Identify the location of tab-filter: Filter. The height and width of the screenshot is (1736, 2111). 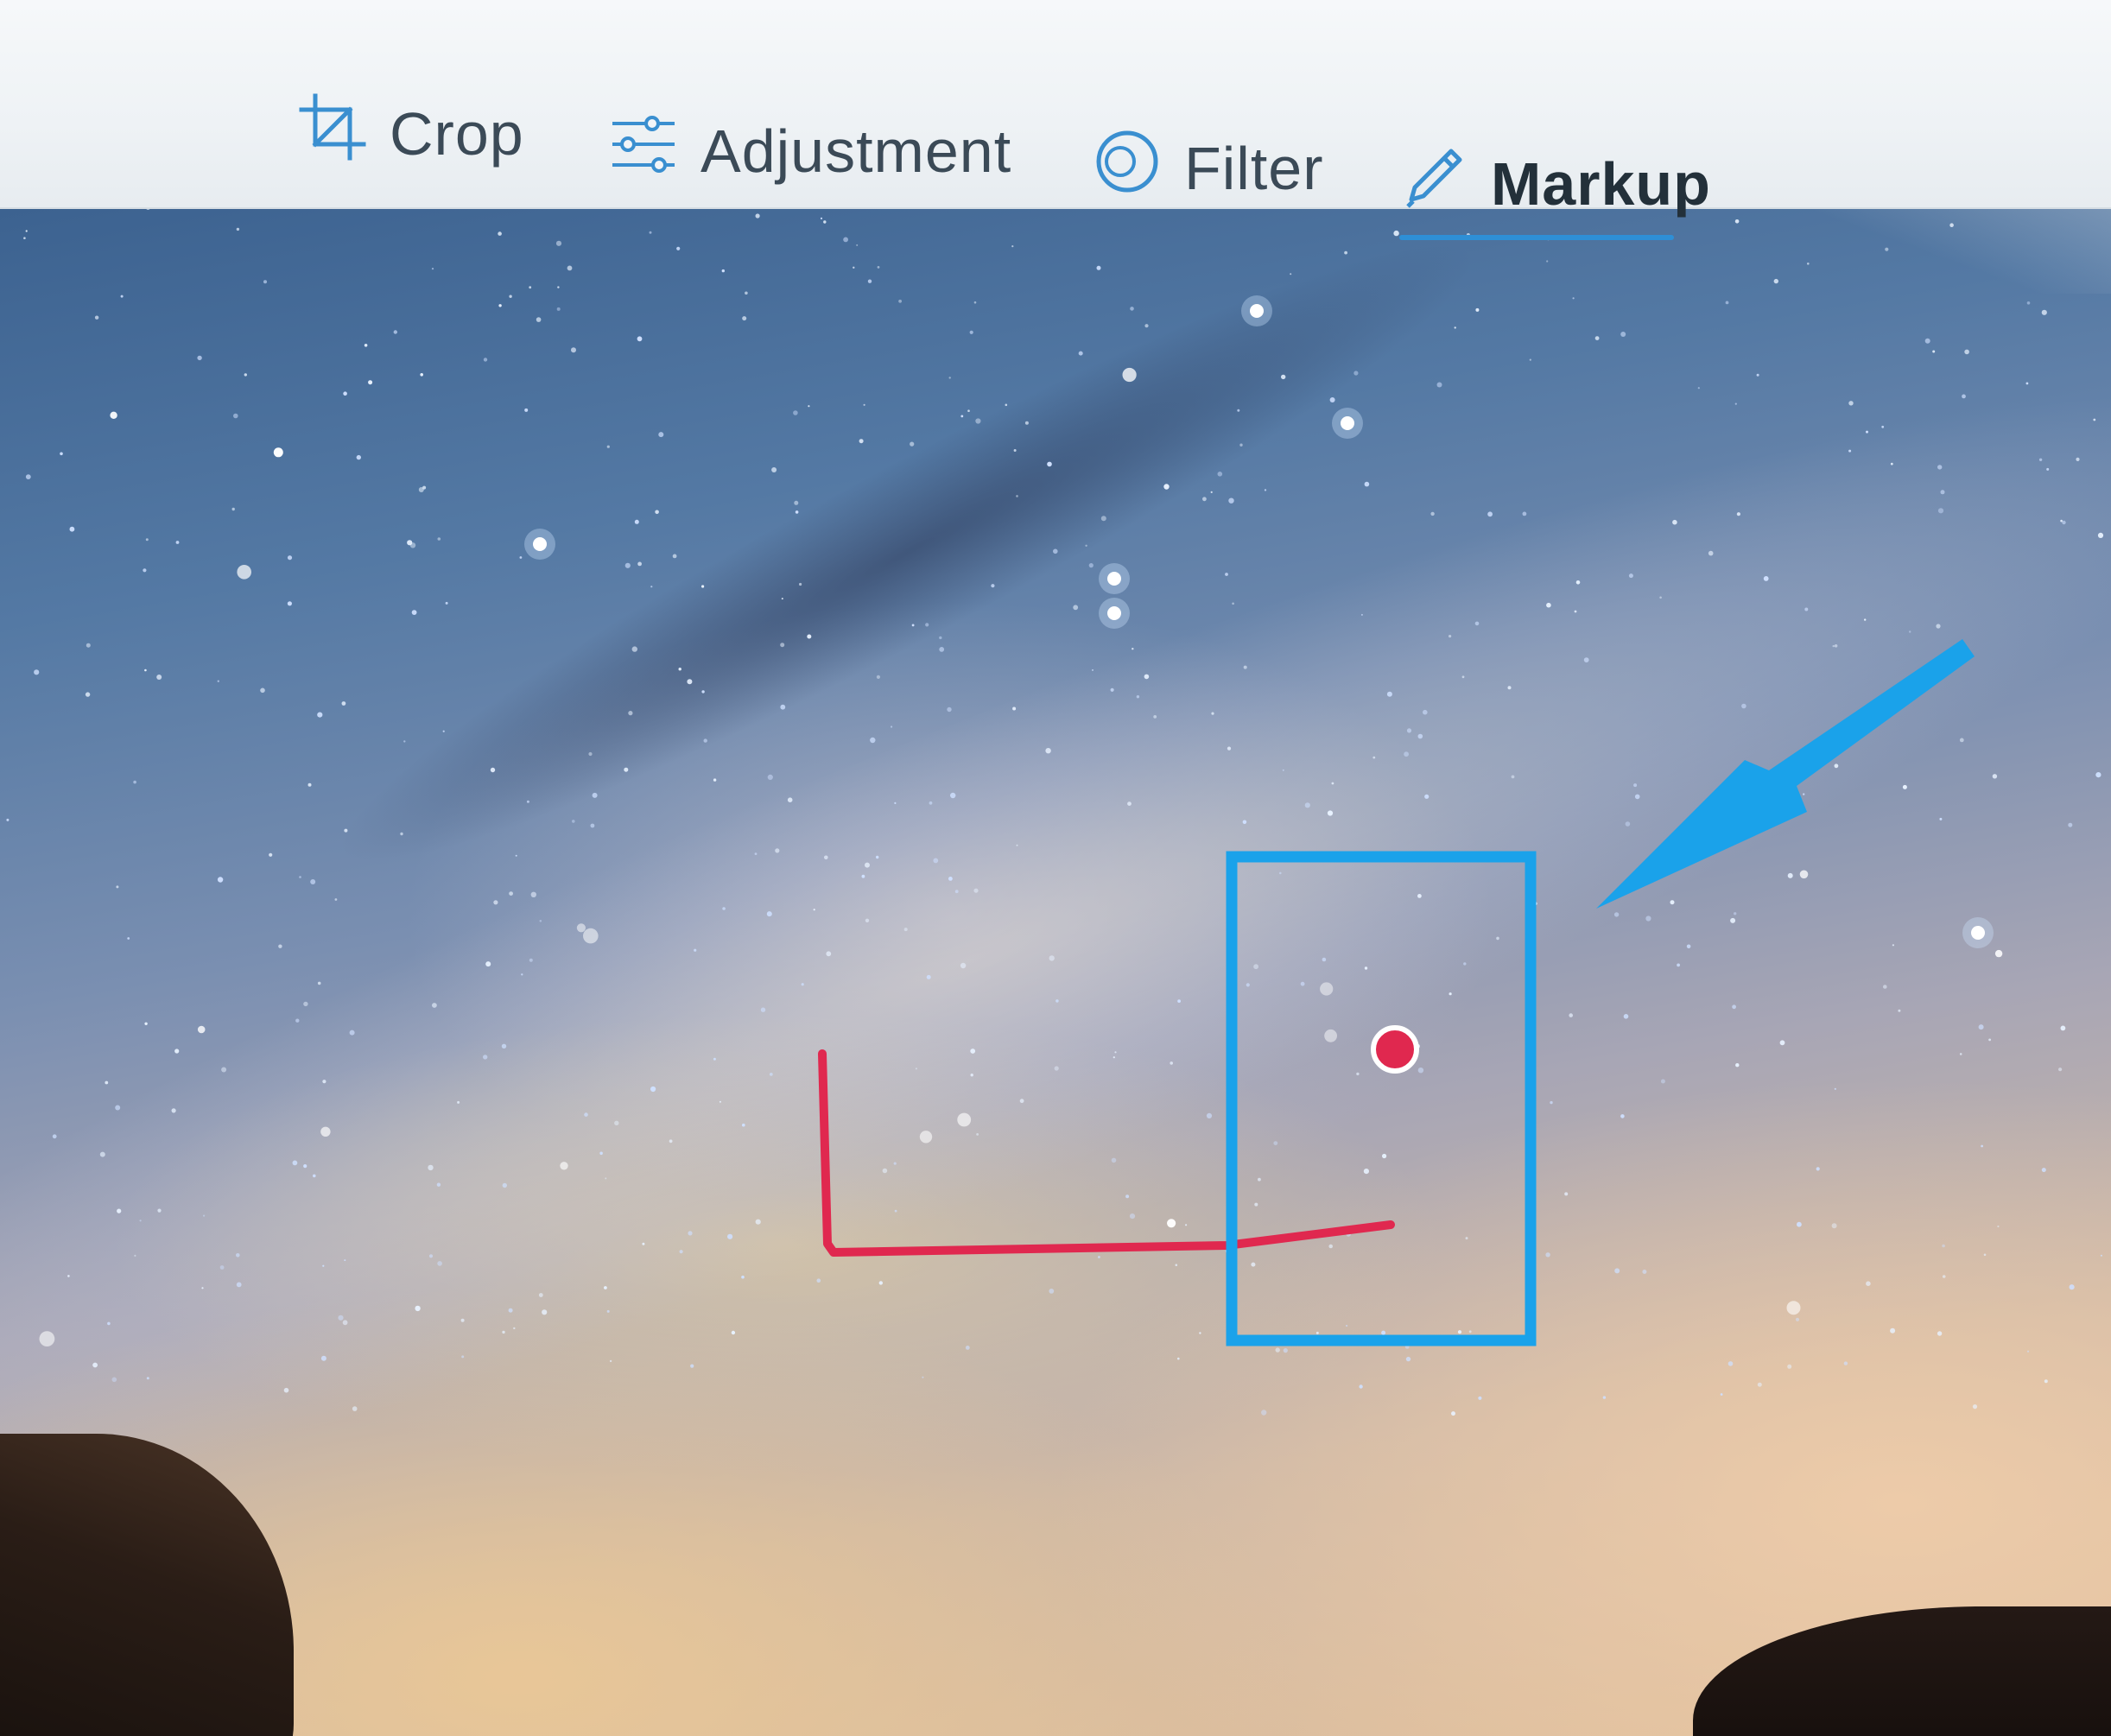
(1208, 168).